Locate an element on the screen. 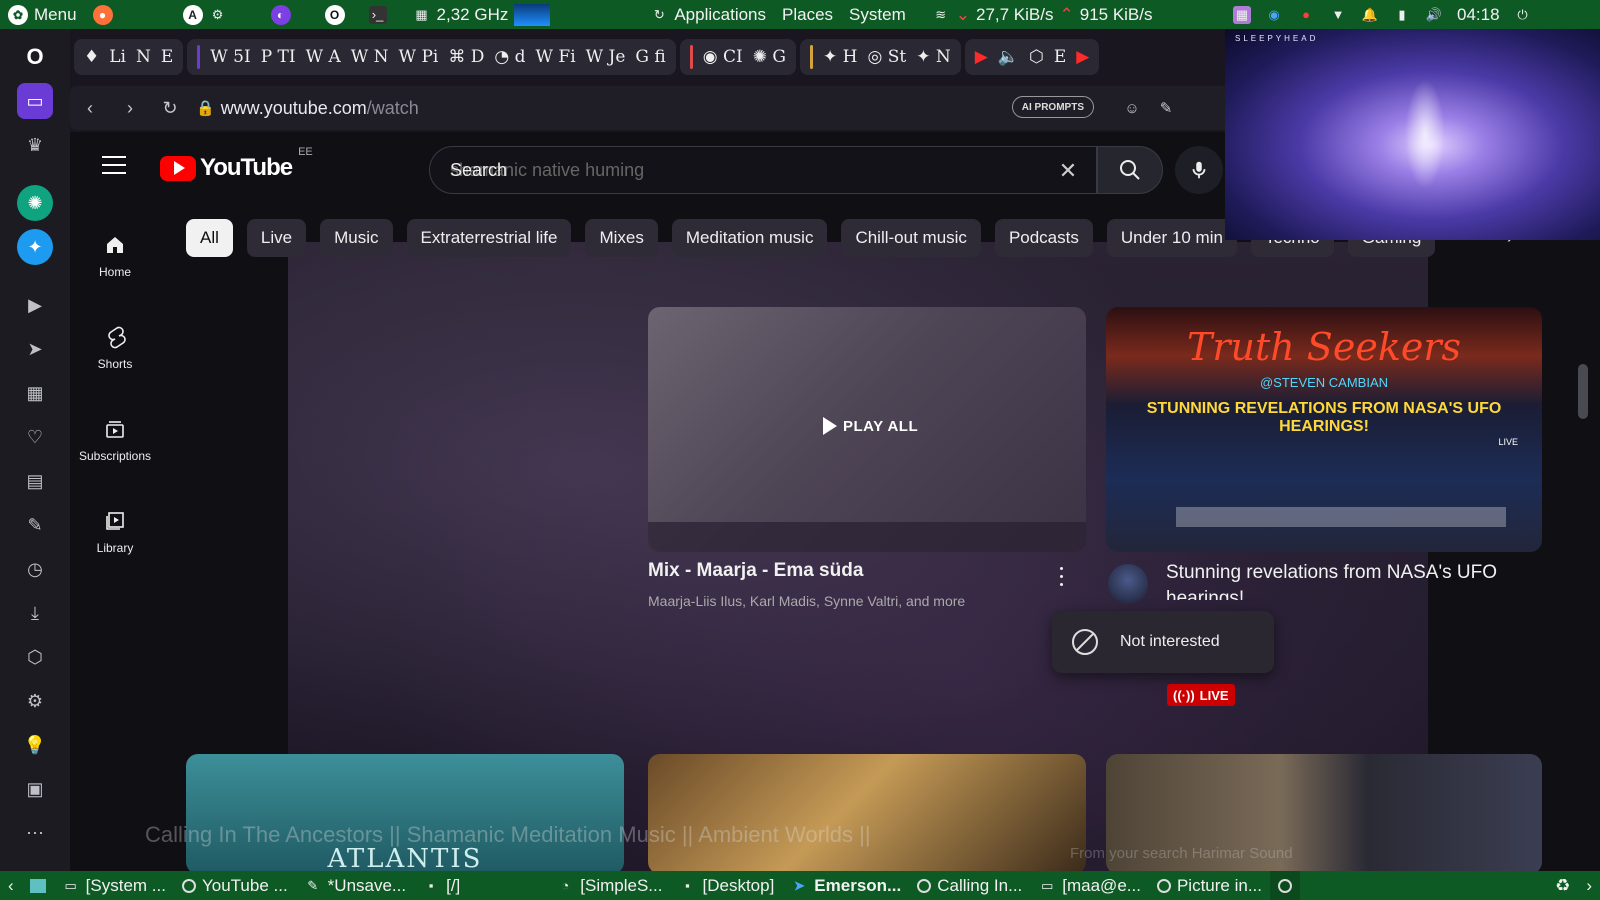  search-input is located at coordinates (730, 170).